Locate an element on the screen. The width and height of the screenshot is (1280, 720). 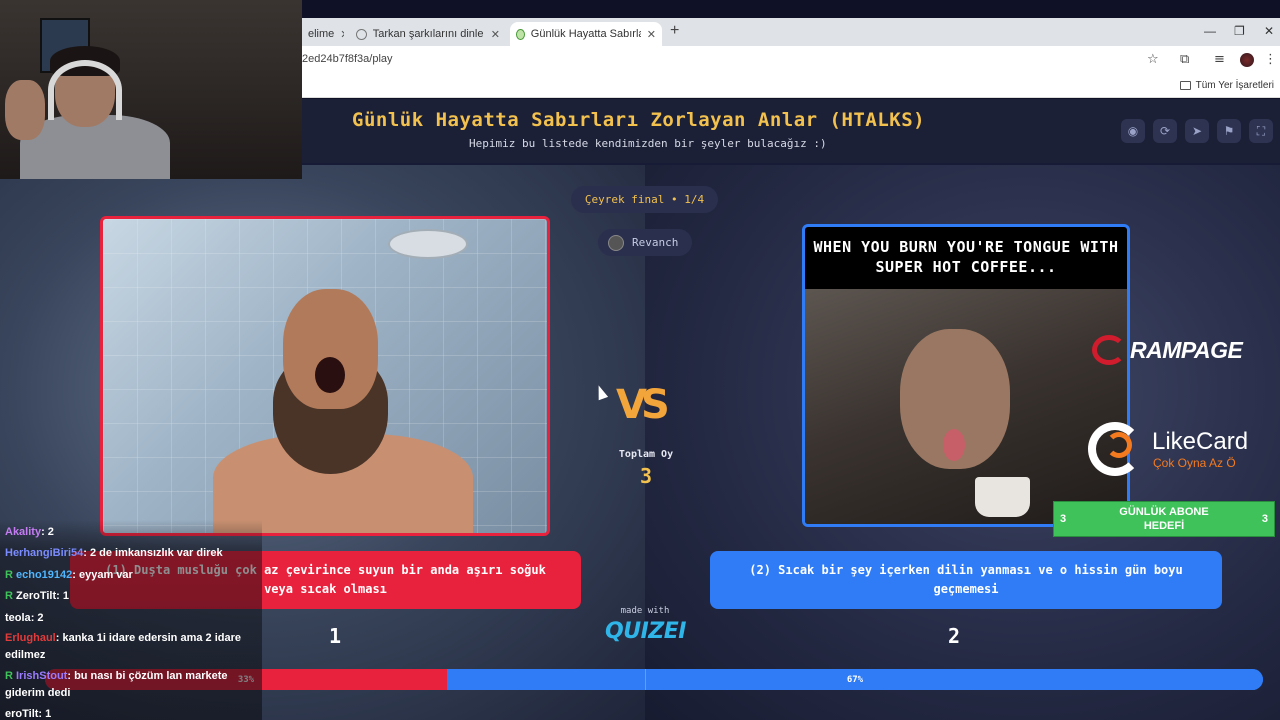
new-tab-button: + is located at coordinates (674, 31).